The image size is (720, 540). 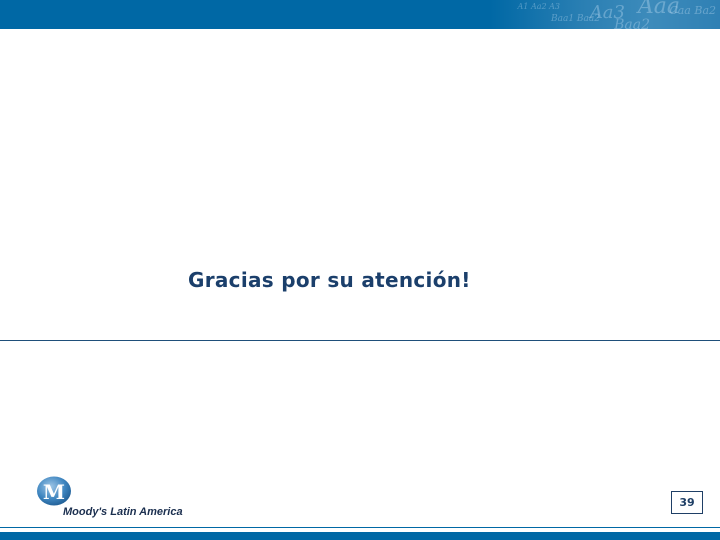 I want to click on company-logo: M Moody's Latin America, so click(x=121, y=499).